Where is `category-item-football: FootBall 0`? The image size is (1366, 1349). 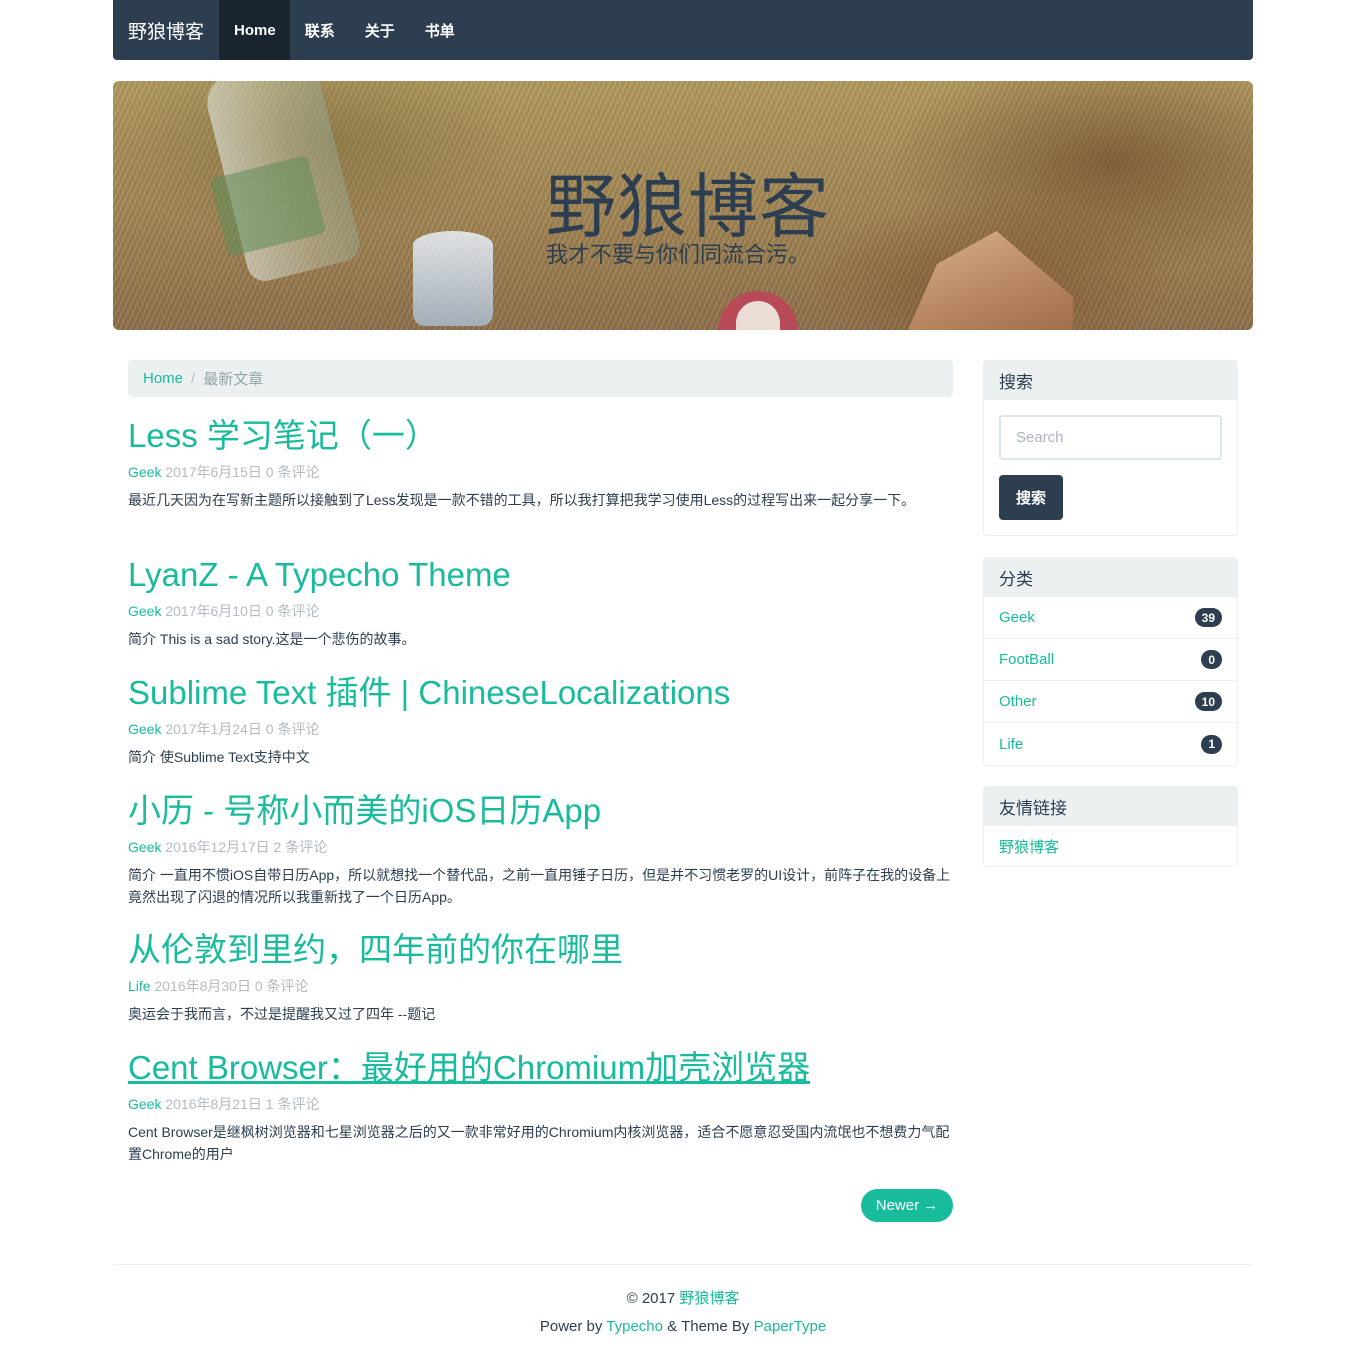 category-item-football: FootBall 0 is located at coordinates (1110, 660).